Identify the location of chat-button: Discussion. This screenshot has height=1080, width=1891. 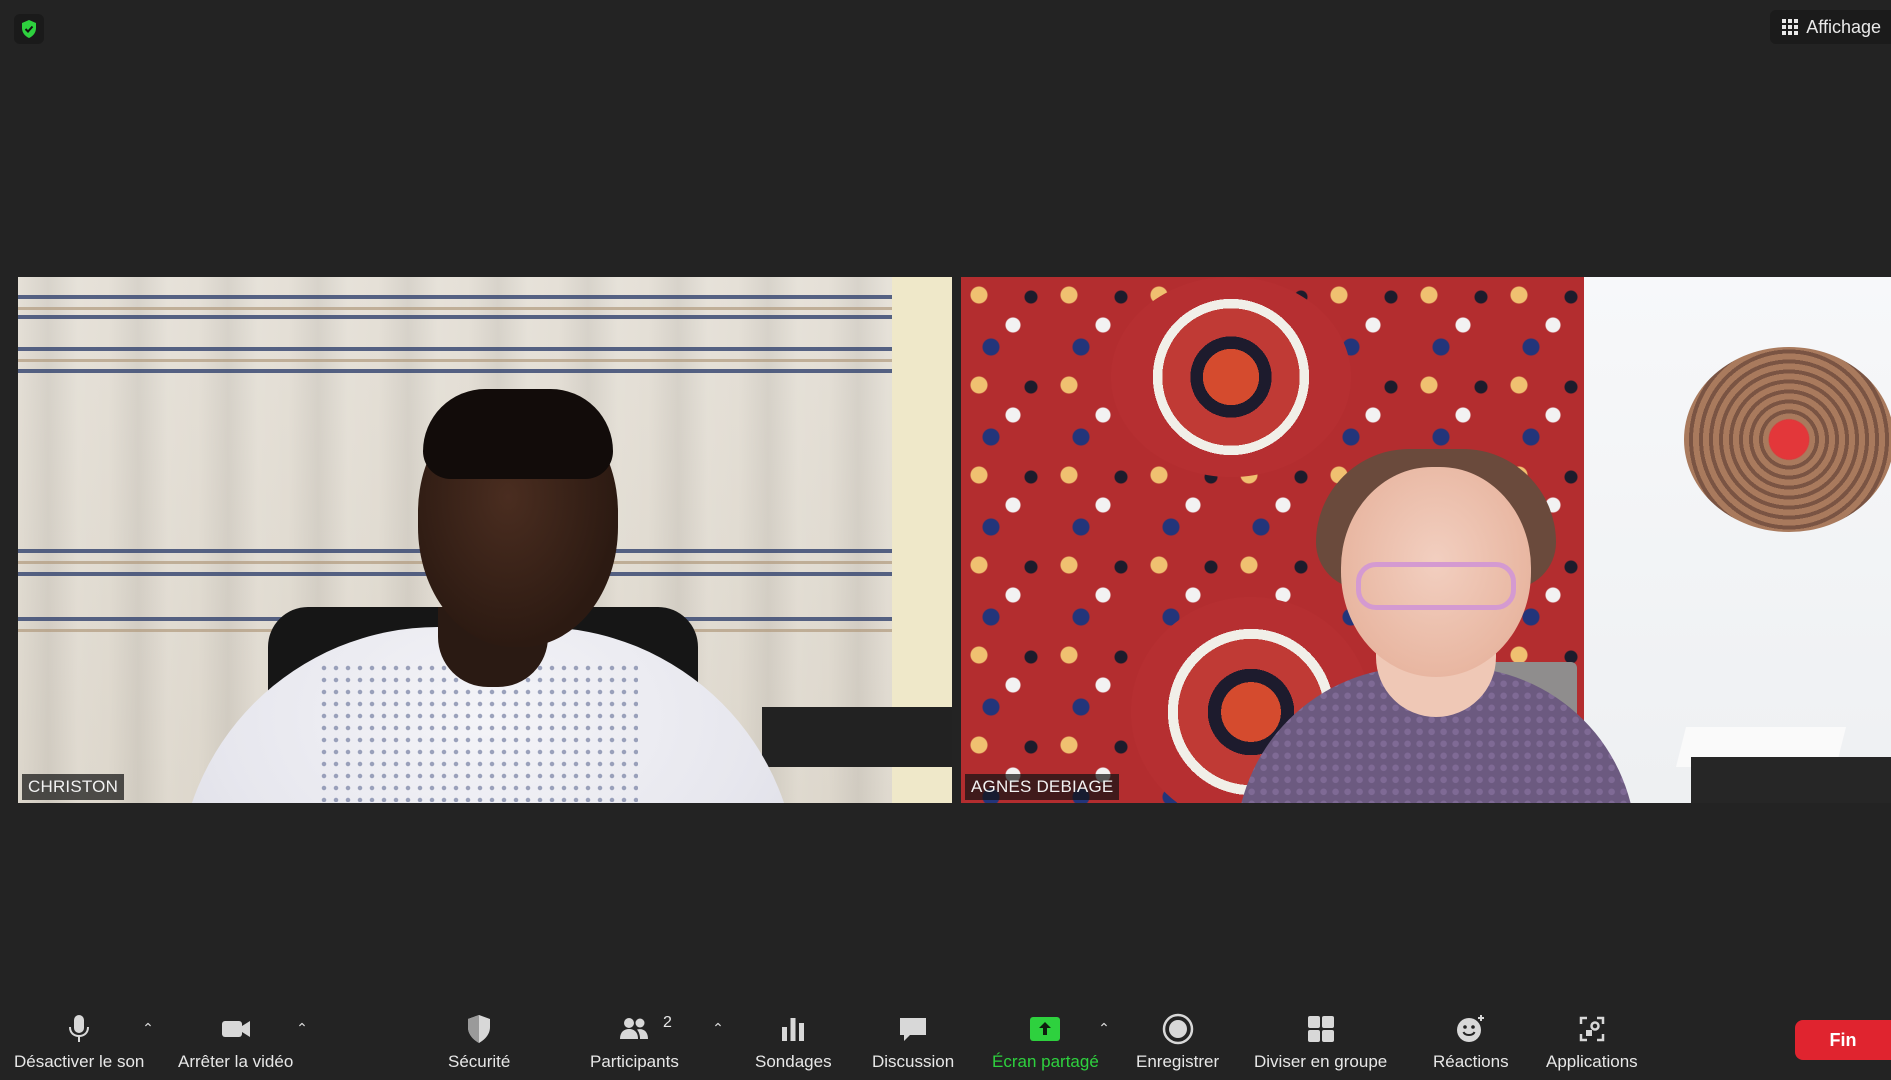
(913, 1042).